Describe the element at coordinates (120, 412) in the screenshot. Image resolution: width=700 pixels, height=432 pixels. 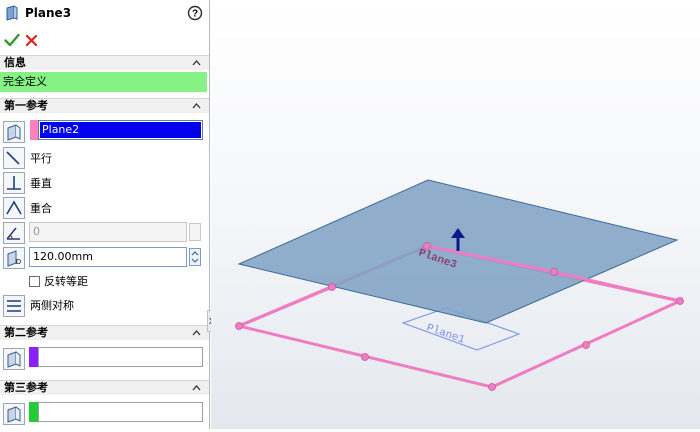
I see `third-reference-field` at that location.